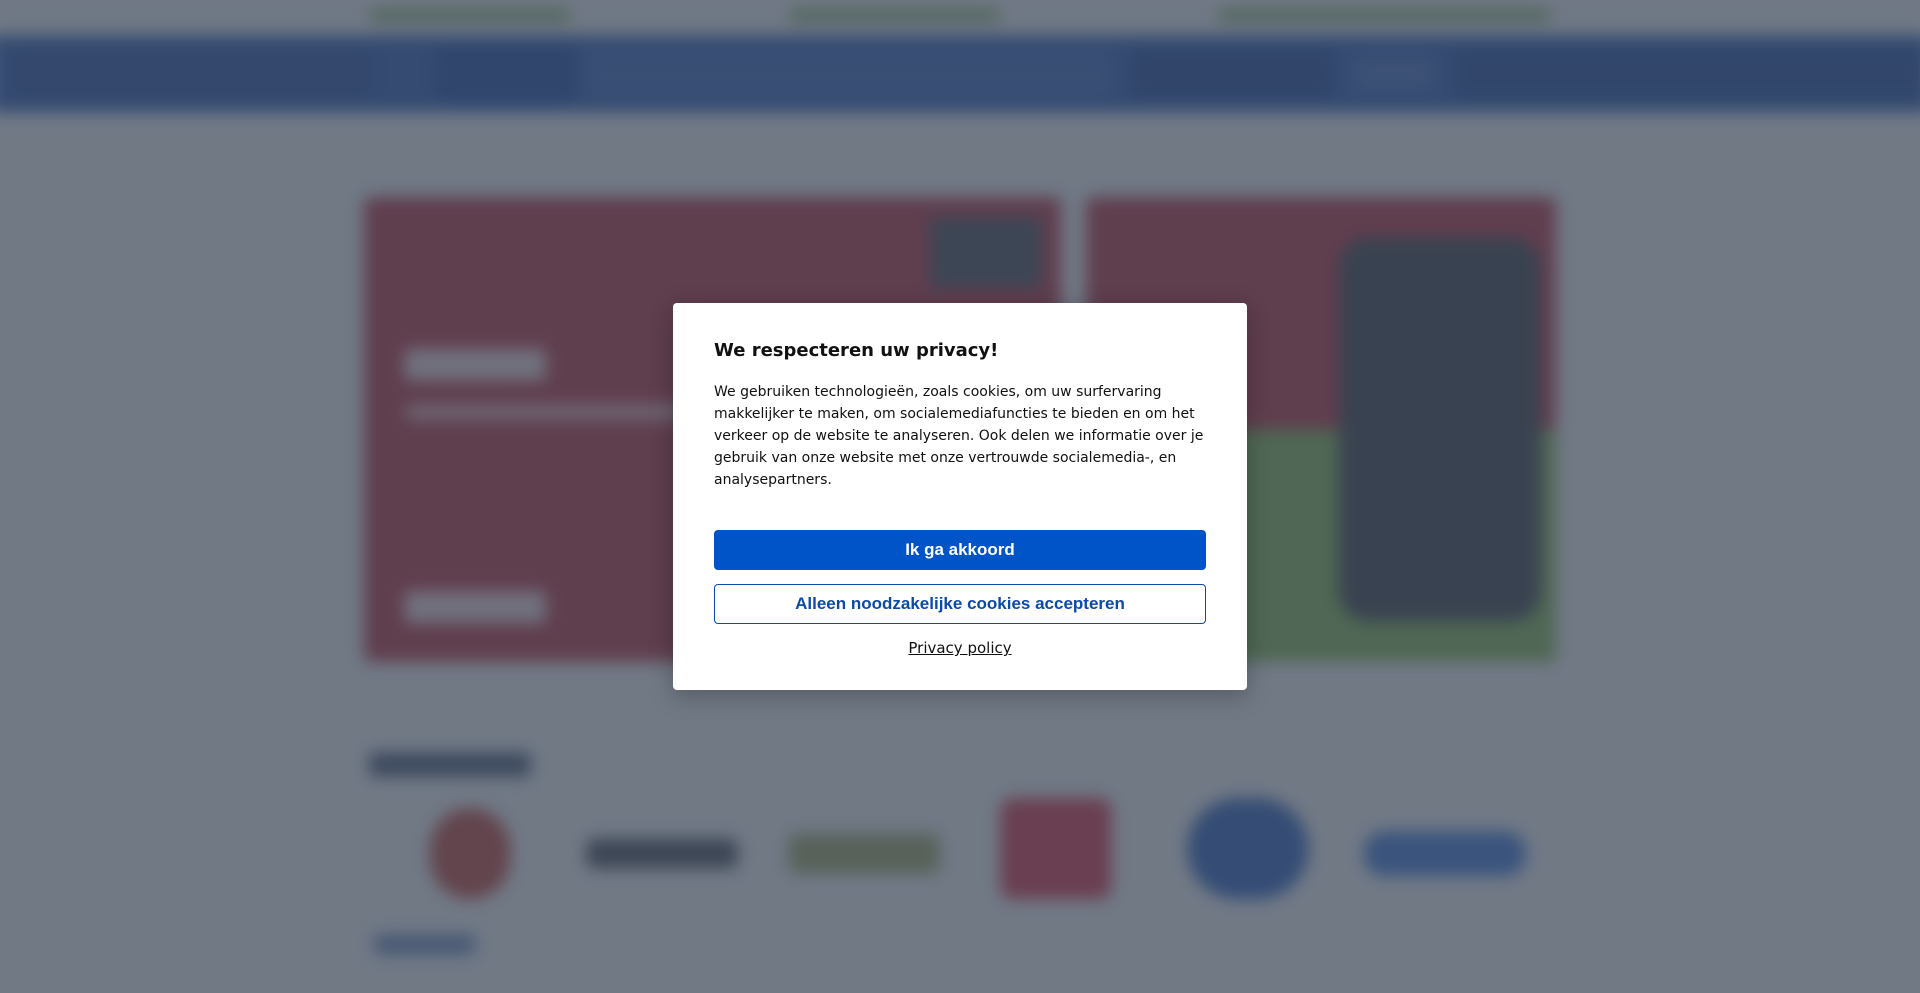 This screenshot has height=993, width=1920. I want to click on necessary-cookies-only-button: Alleen noodzakelijke cookies accepteren, so click(960, 604).